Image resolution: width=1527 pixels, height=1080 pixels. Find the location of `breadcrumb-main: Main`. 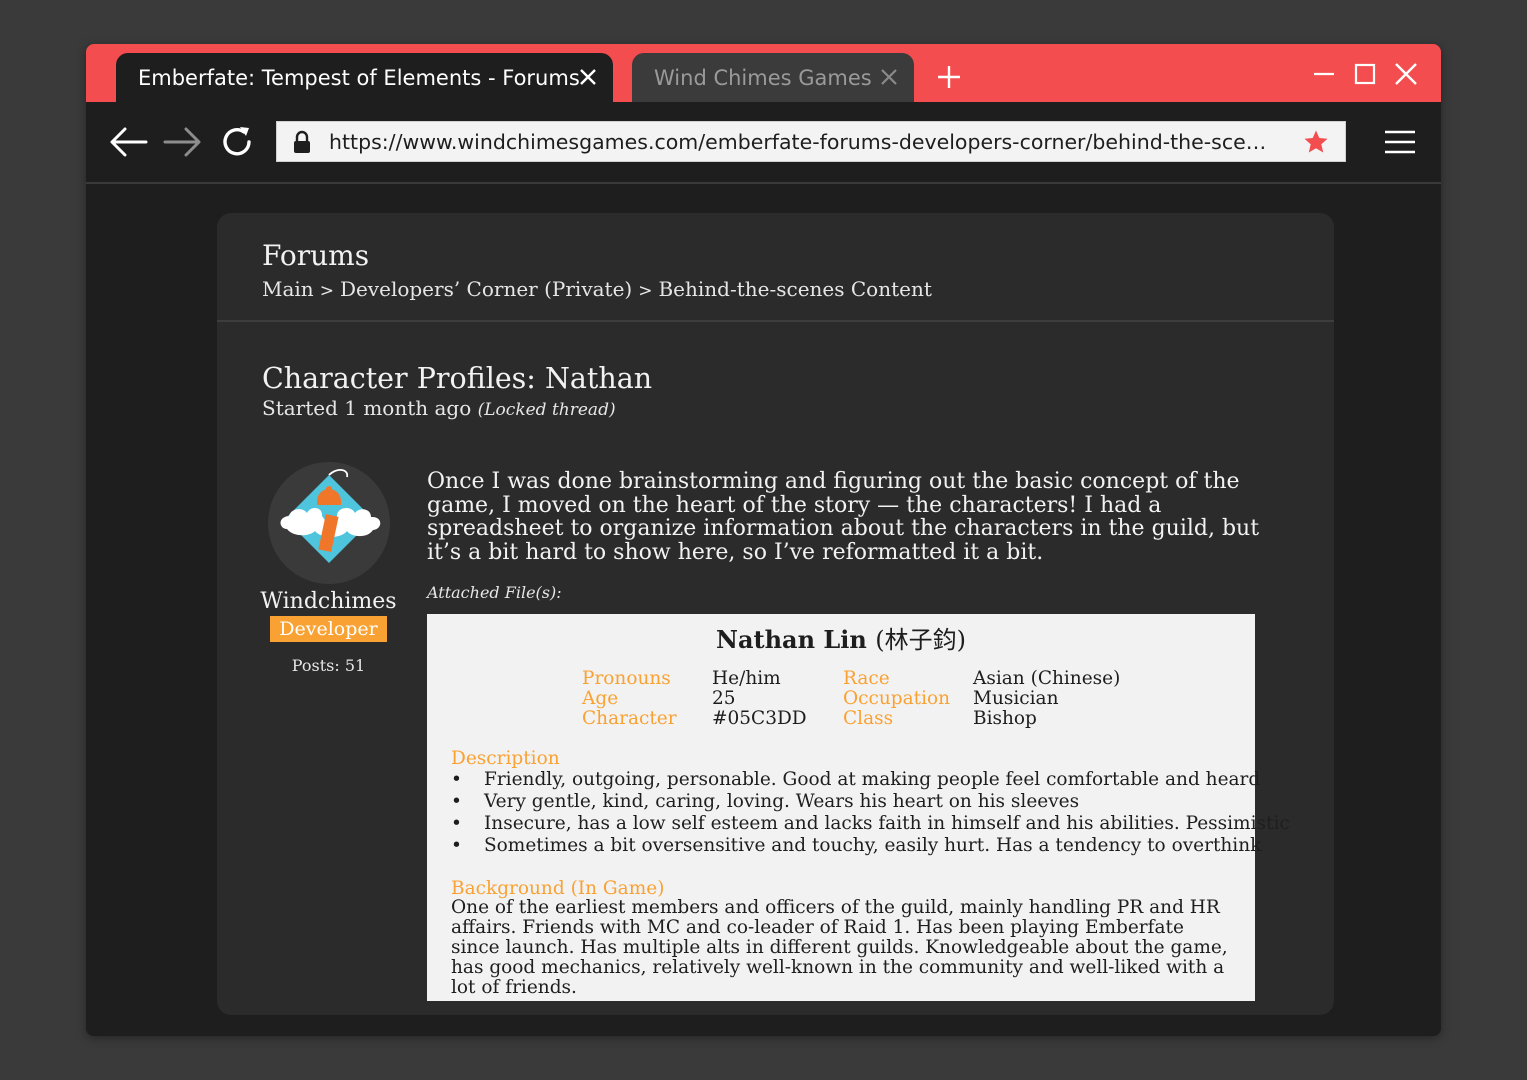

breadcrumb-main: Main is located at coordinates (288, 289).